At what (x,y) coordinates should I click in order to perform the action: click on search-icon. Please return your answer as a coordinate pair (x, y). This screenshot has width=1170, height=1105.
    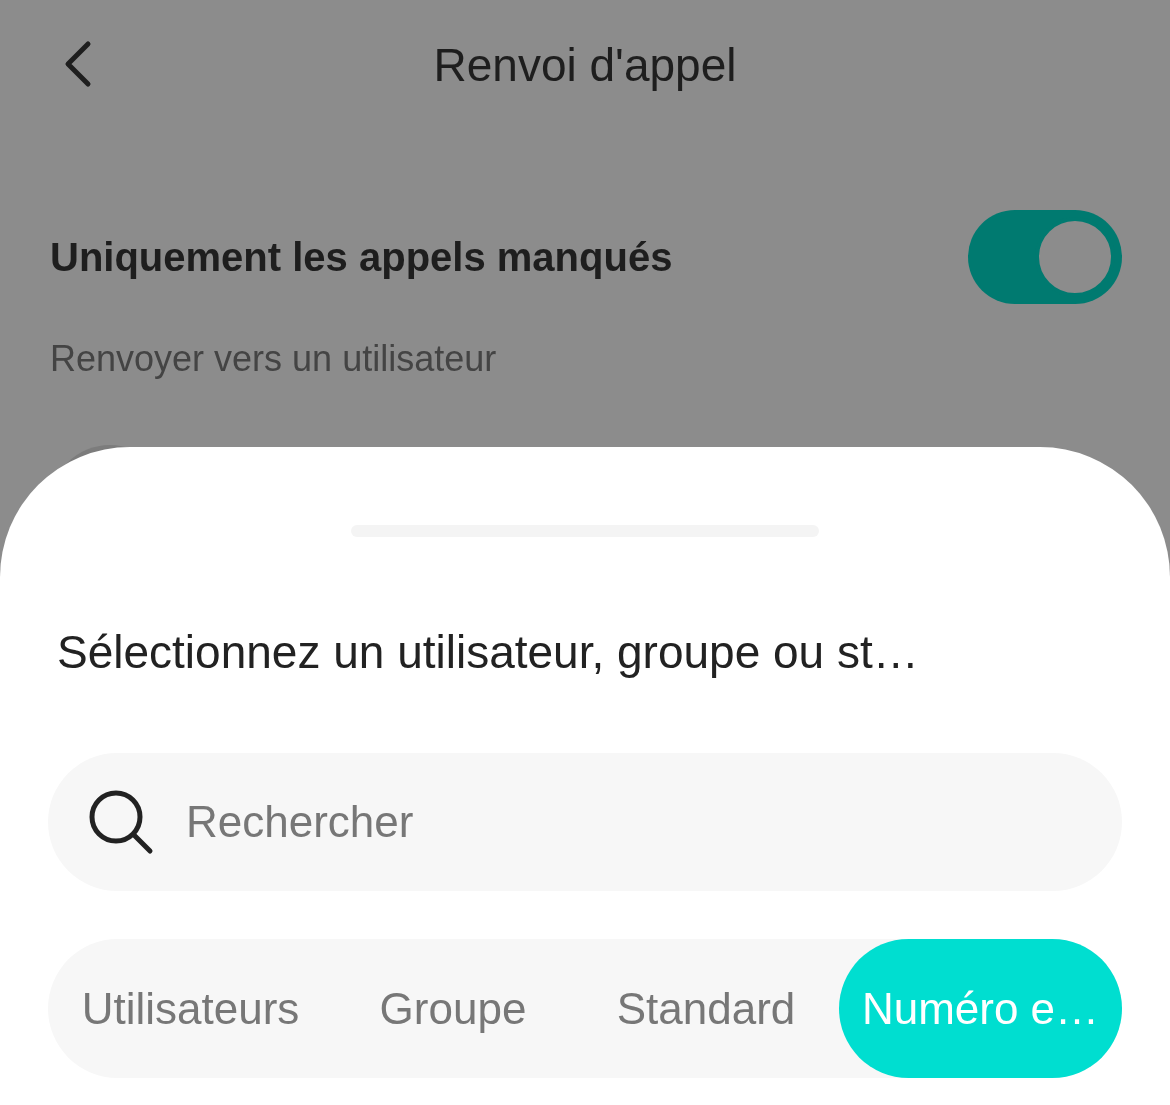
    Looking at the image, I should click on (121, 822).